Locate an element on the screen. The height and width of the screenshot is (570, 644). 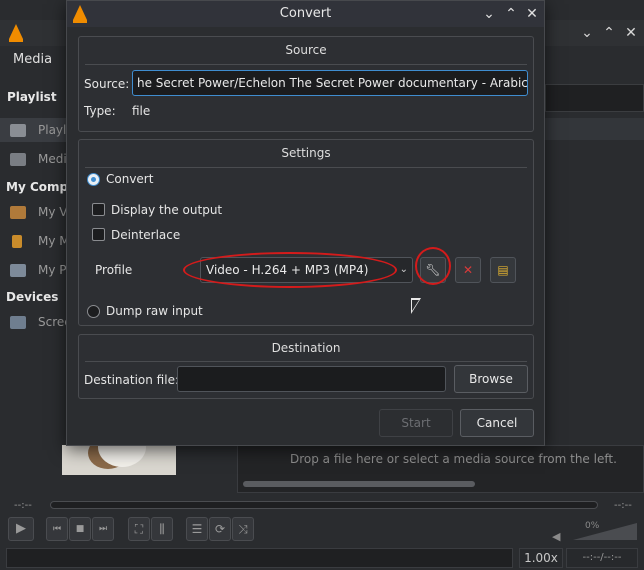
shuffle-button: ⤨ is located at coordinates (243, 529).